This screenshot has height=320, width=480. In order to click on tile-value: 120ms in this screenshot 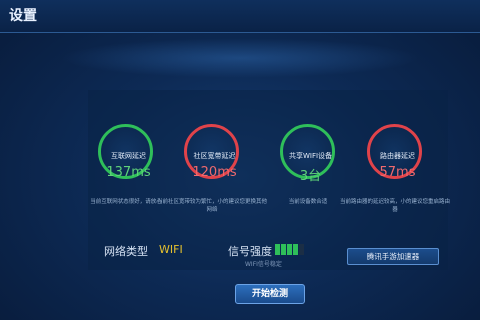, I will do `click(214, 172)`.